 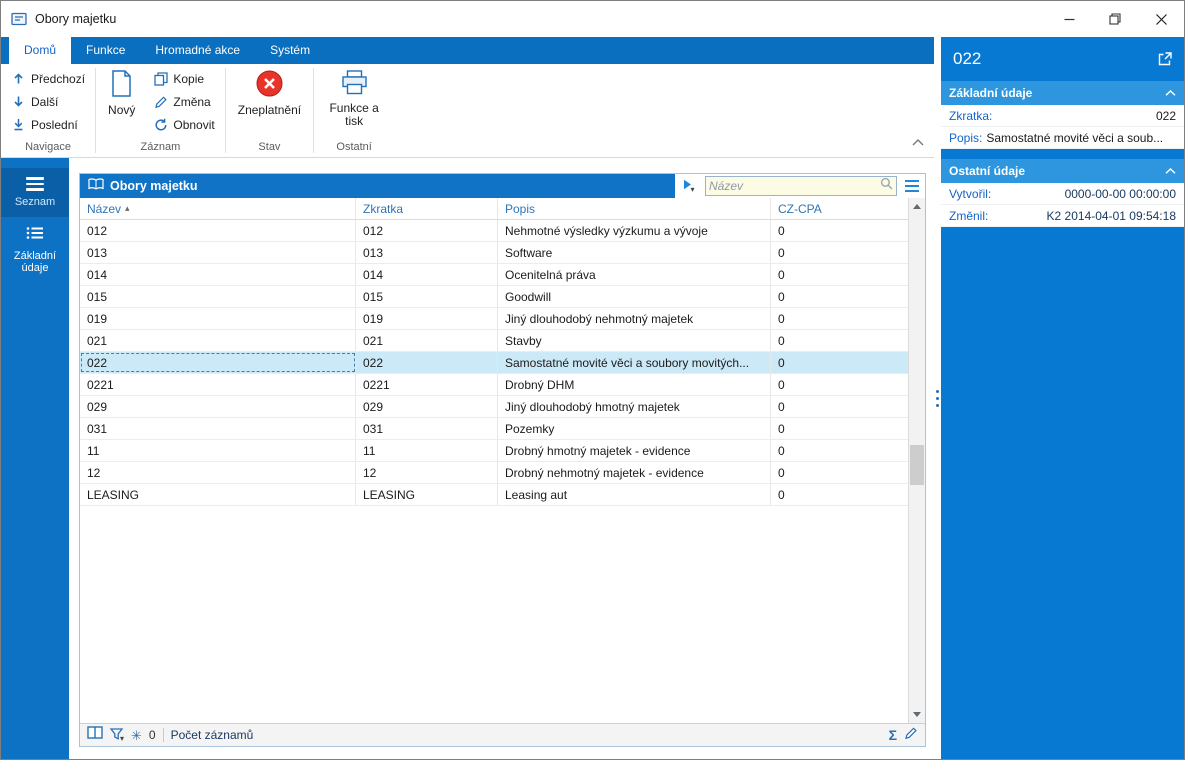 I want to click on field-zkratka: Zkratka: 022, so click(x=1062, y=116).